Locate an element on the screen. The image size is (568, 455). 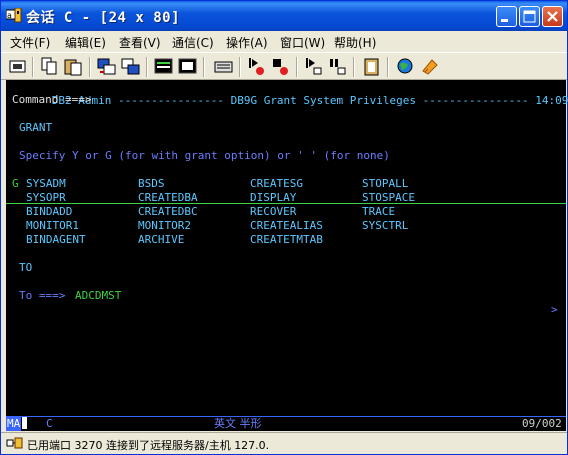
clipboard-icon is located at coordinates (371, 66).